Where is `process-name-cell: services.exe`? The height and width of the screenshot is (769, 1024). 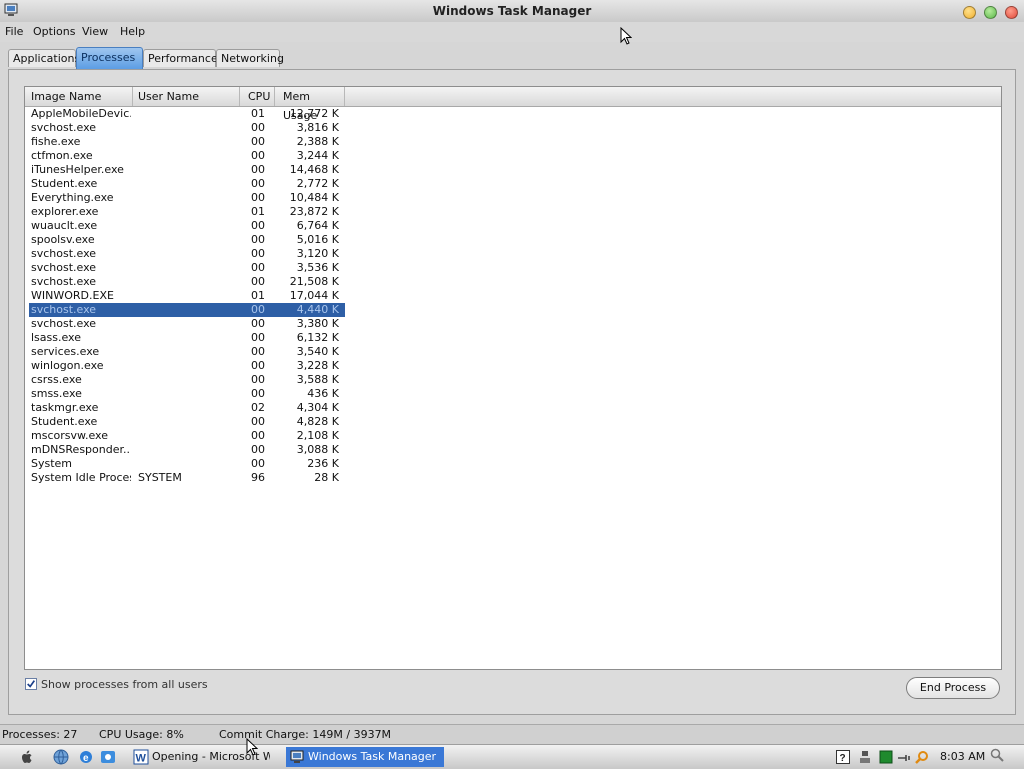 process-name-cell: services.exe is located at coordinates (65, 351).